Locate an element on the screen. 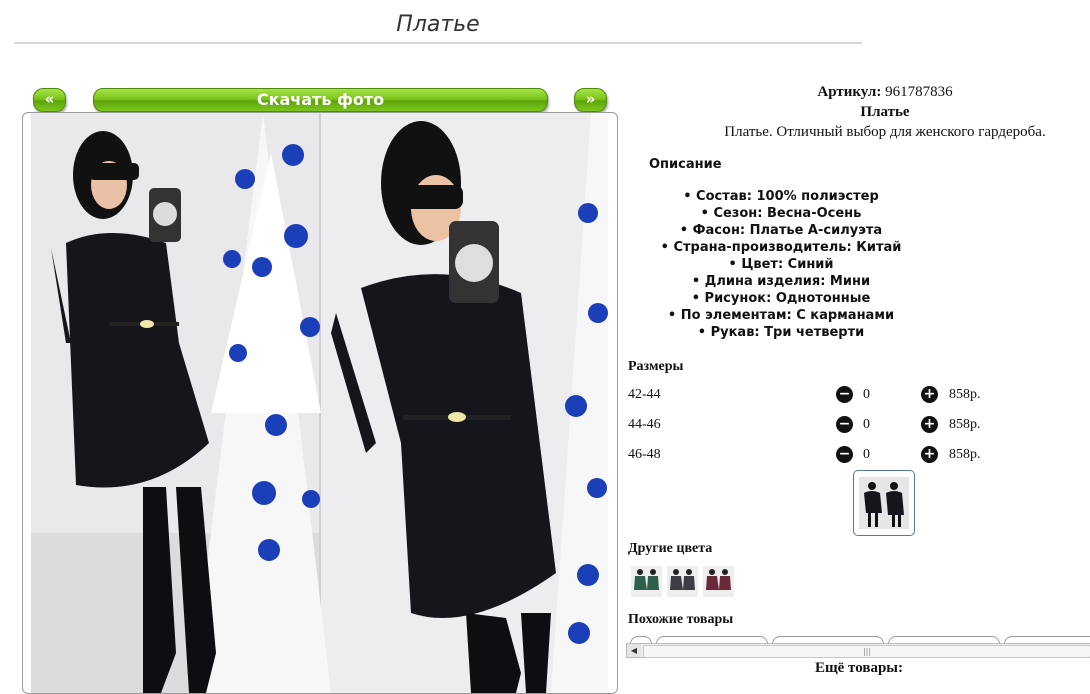 This screenshot has width=1090, height=694. more-products-heading: Ещё товары: is located at coordinates (859, 668).